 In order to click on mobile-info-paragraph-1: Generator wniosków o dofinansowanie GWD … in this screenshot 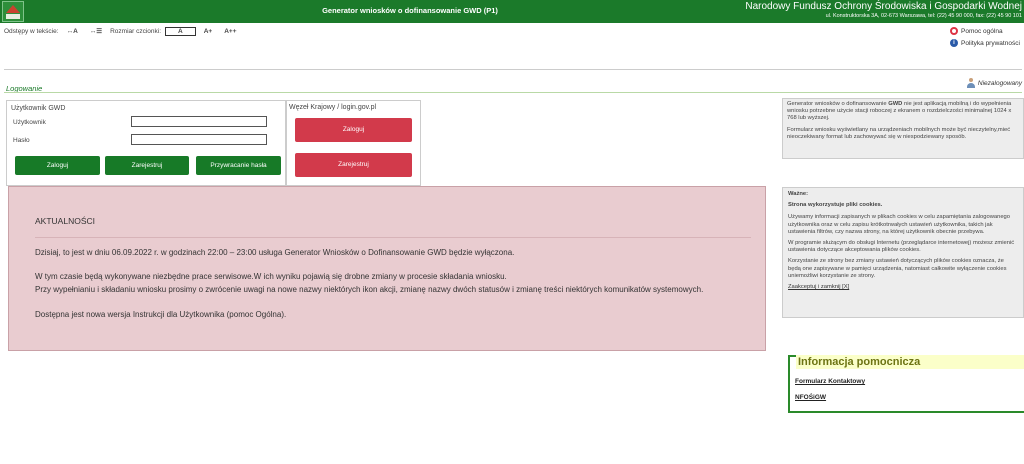, I will do `click(903, 112)`.